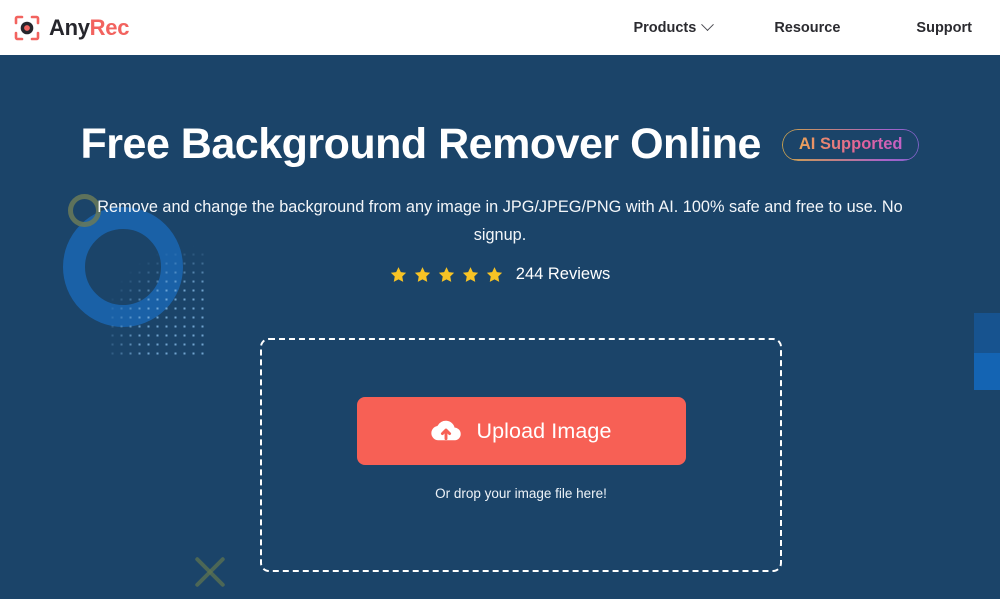 This screenshot has height=599, width=1000. I want to click on nav-label-resource: Resource, so click(807, 27).